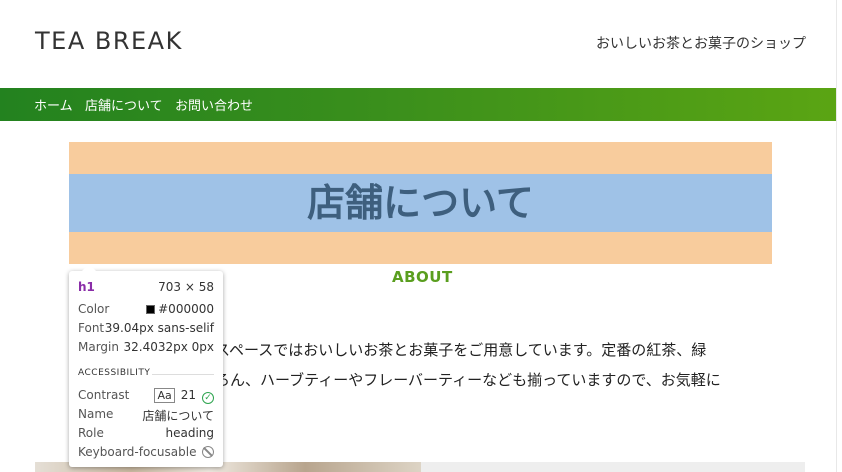  Describe the element at coordinates (178, 416) in the screenshot. I see `inspector-name-value: 店舗について` at that location.